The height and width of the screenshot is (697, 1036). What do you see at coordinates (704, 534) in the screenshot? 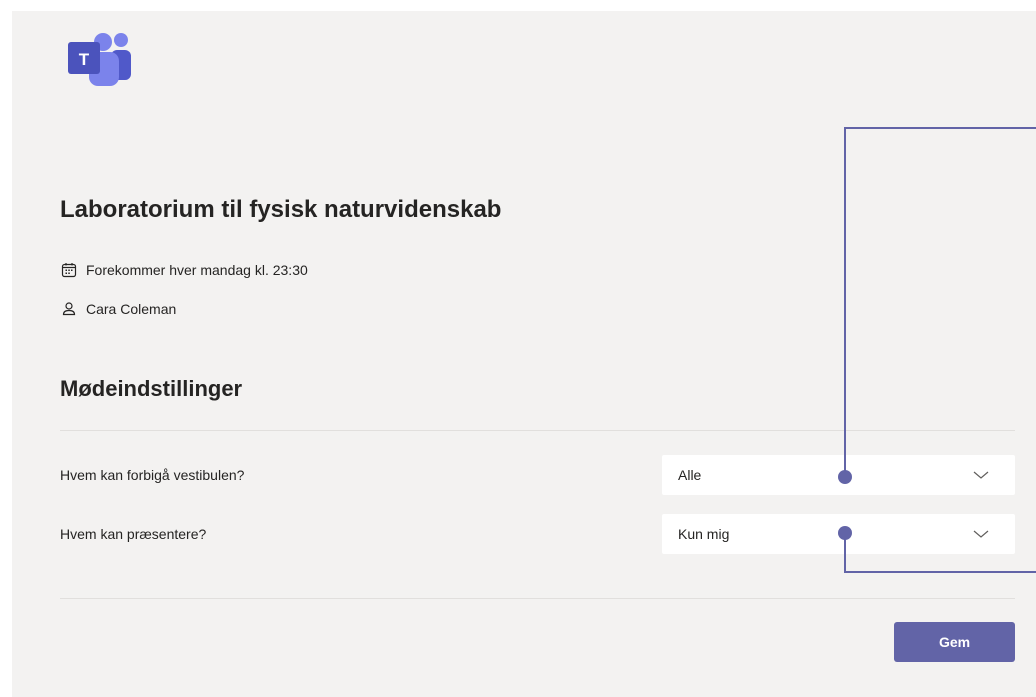
I see `presenter-value: Kun mig` at bounding box center [704, 534].